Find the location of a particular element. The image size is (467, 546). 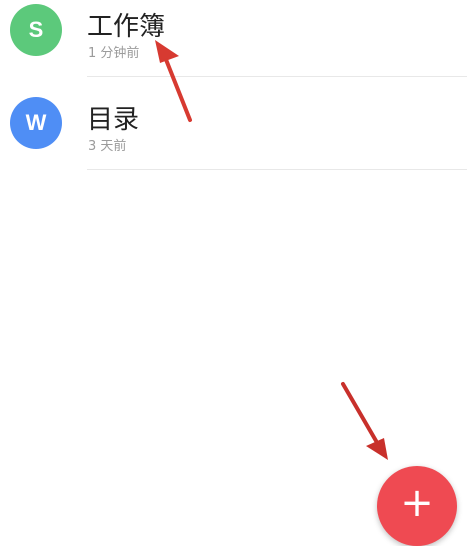

file-item-workbook: S 工作簿 1 分钟前 is located at coordinates (233, 38).